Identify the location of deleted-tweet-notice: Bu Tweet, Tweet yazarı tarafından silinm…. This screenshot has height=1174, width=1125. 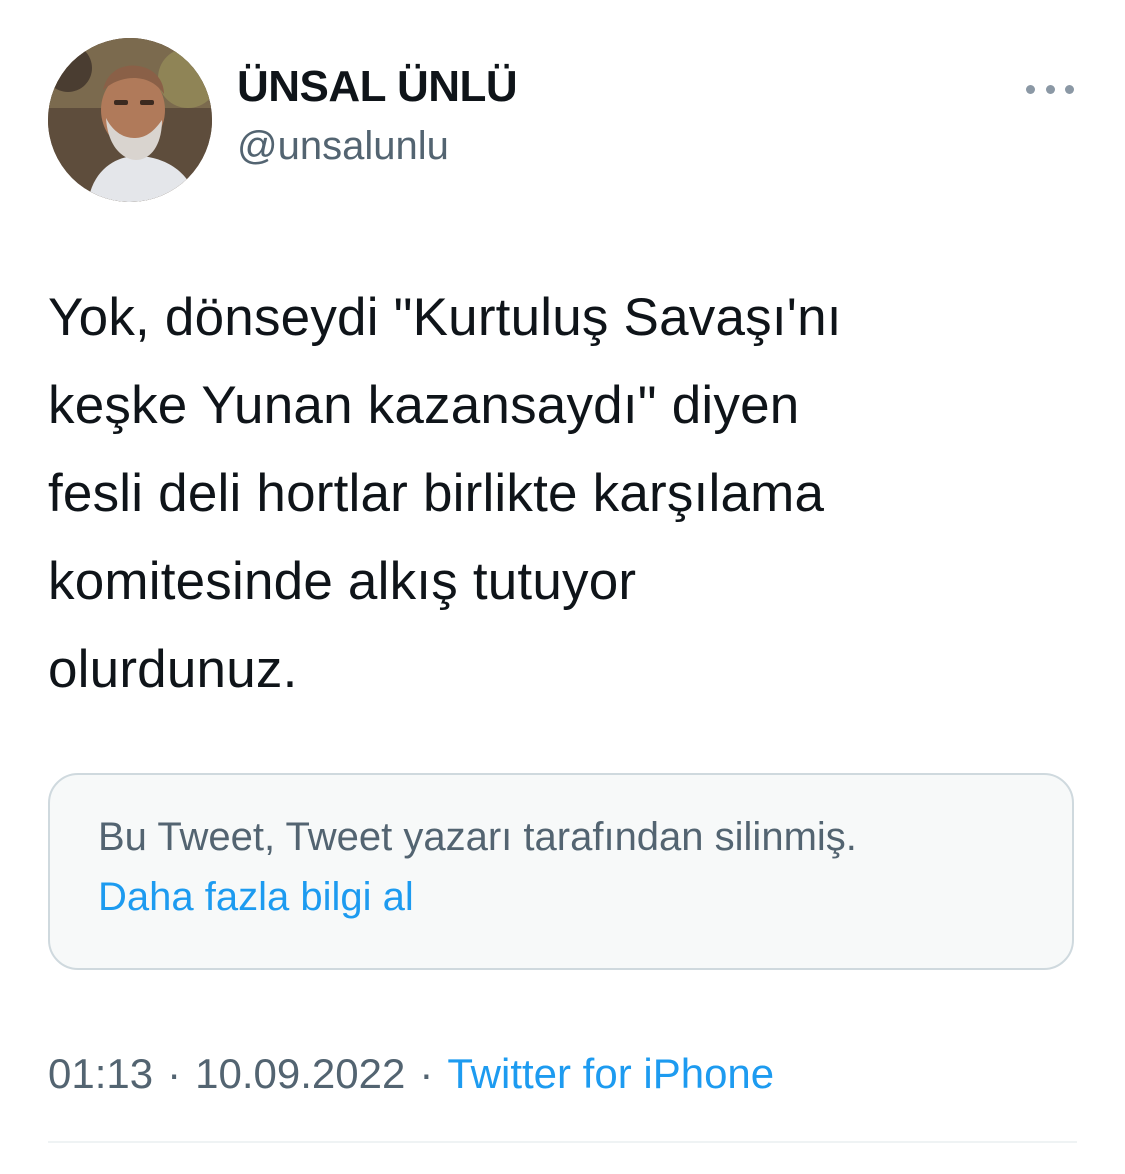
(477, 837).